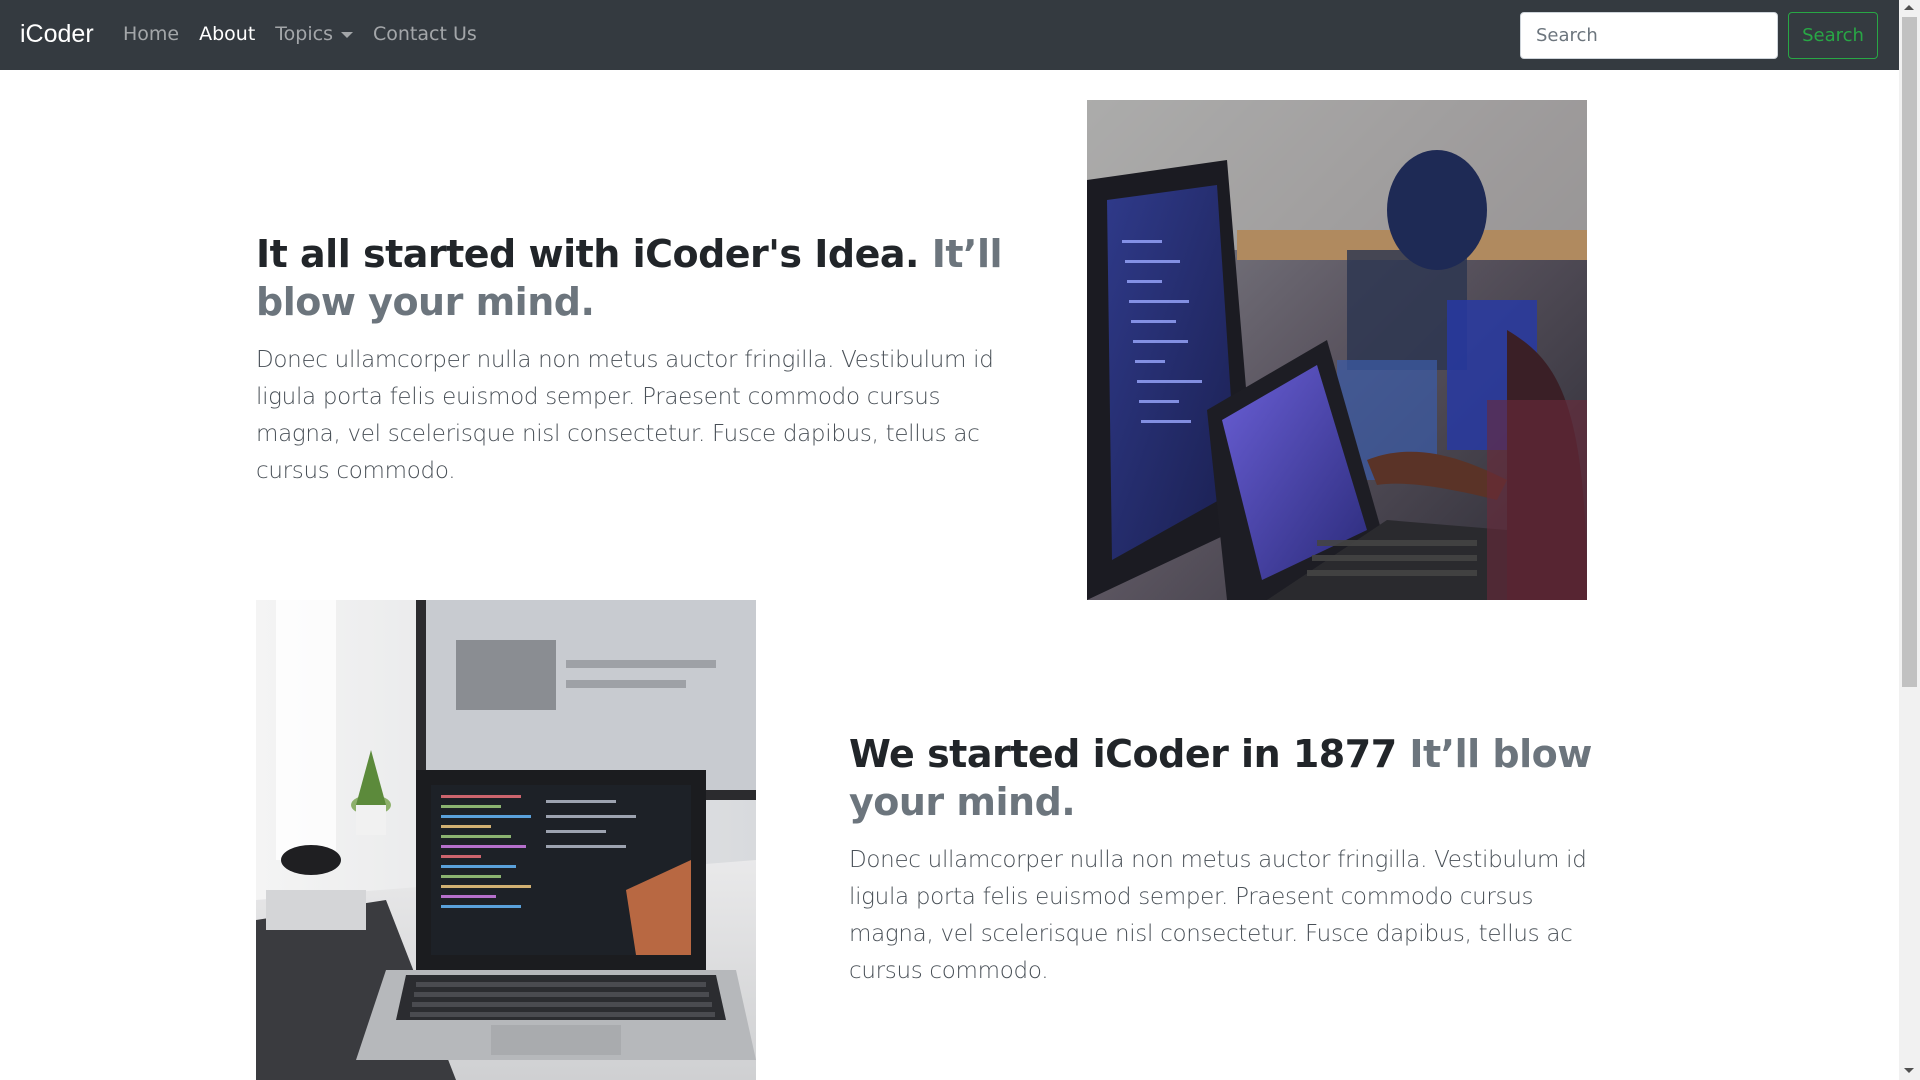 The height and width of the screenshot is (1080, 1920). Describe the element at coordinates (304, 34) in the screenshot. I see `nav-dropdown-topics-label: Topics` at that location.